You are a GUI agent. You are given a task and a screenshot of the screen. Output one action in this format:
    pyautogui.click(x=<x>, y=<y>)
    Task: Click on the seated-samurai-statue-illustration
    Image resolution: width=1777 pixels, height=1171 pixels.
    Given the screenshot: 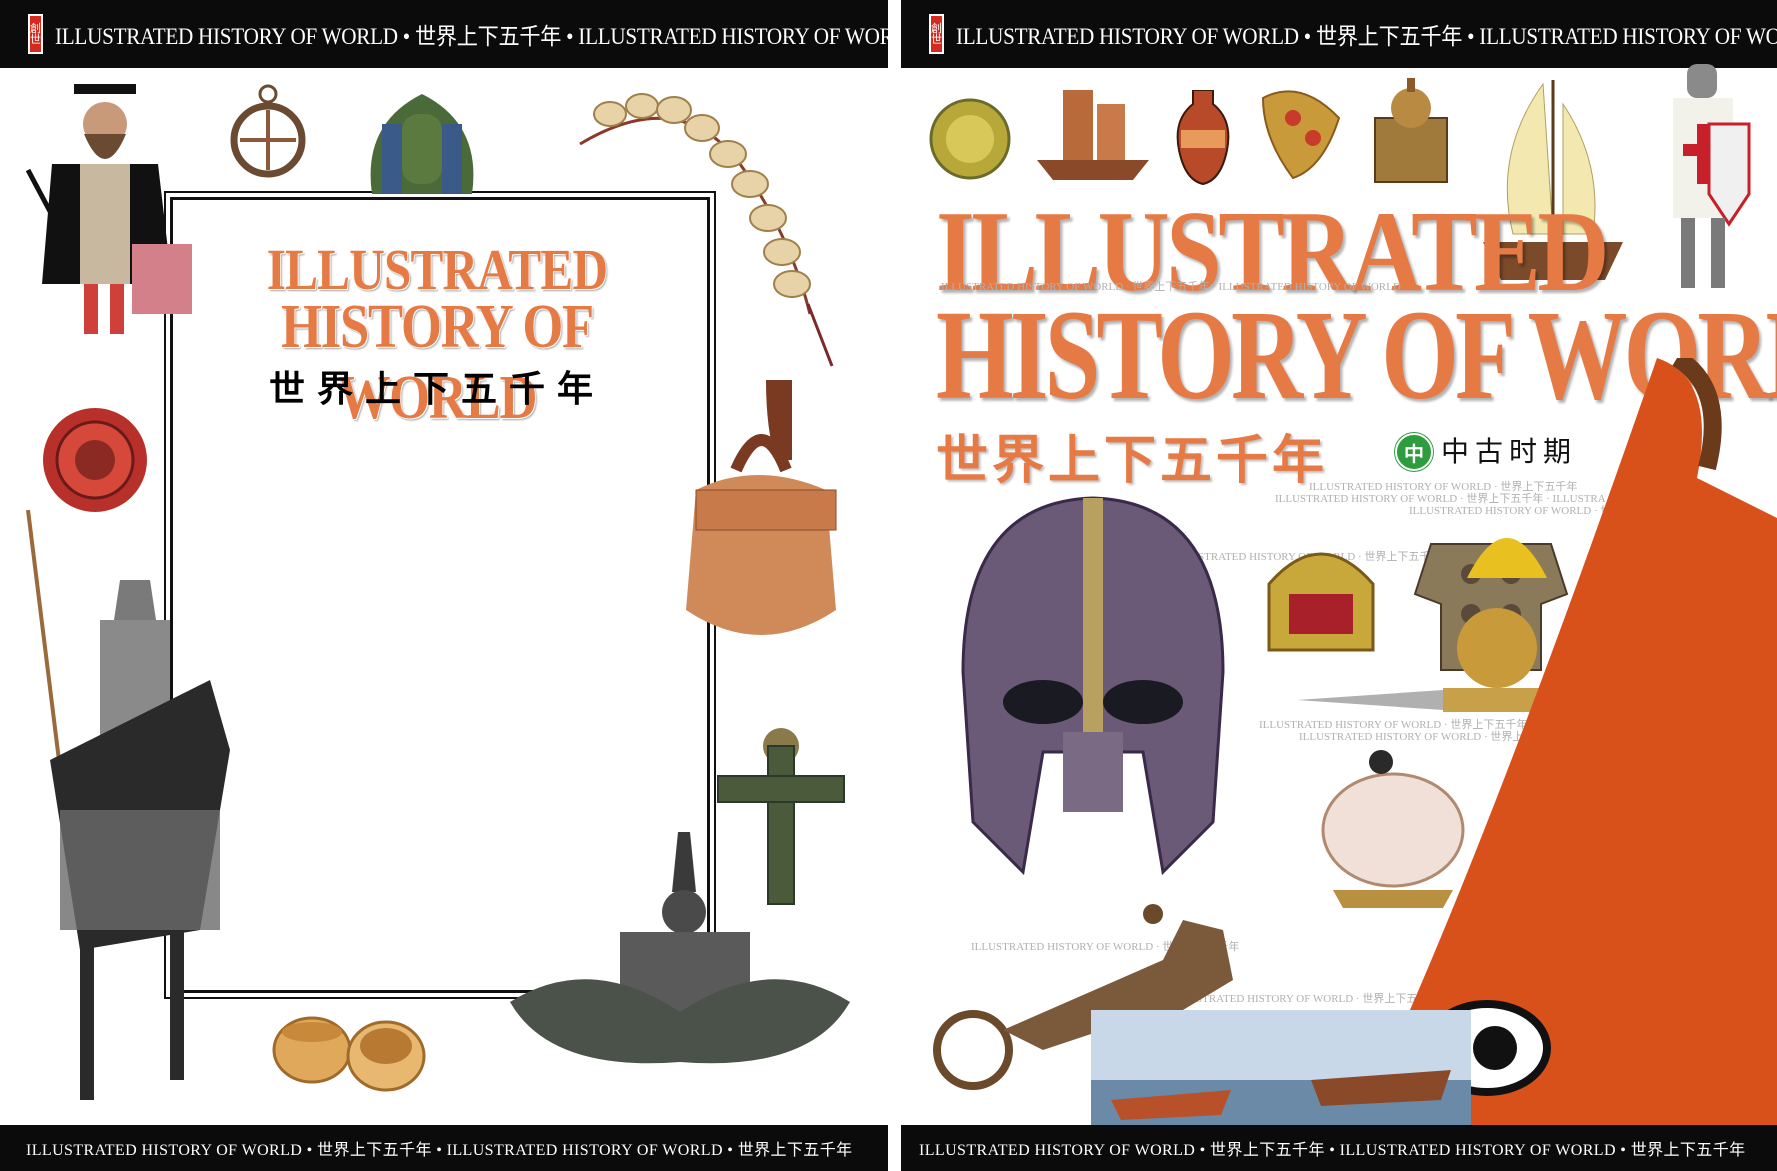 What is the action you would take?
    pyautogui.click(x=680, y=948)
    